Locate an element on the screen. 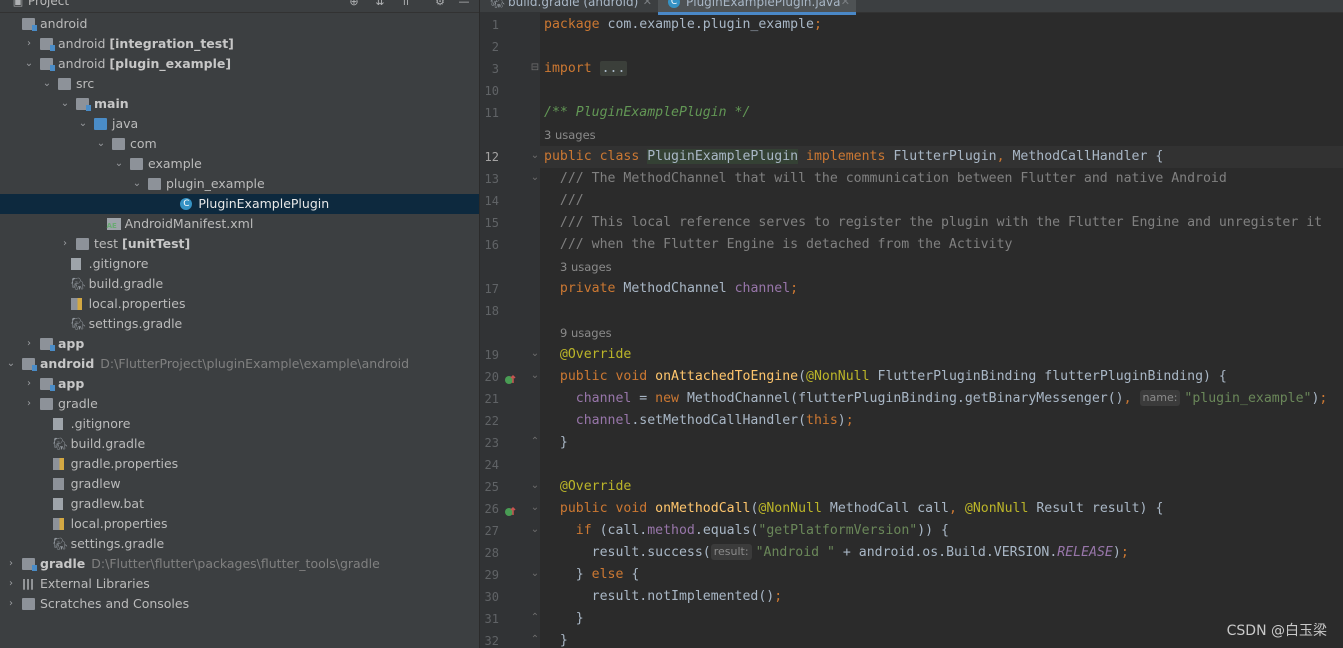 This screenshot has height=648, width=1343. gear-icon: ⚙ is located at coordinates (440, 4).